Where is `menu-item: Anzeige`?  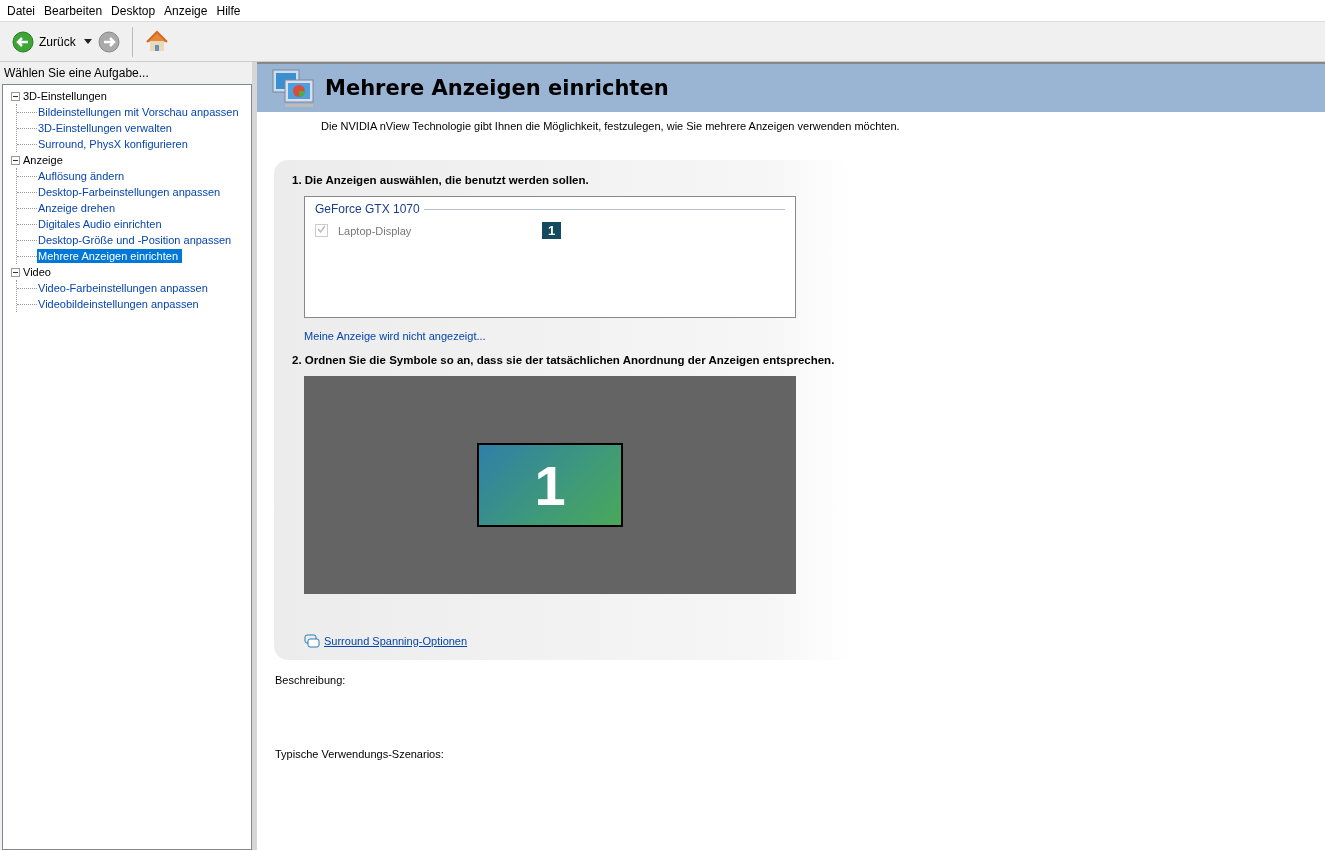 menu-item: Anzeige is located at coordinates (187, 10).